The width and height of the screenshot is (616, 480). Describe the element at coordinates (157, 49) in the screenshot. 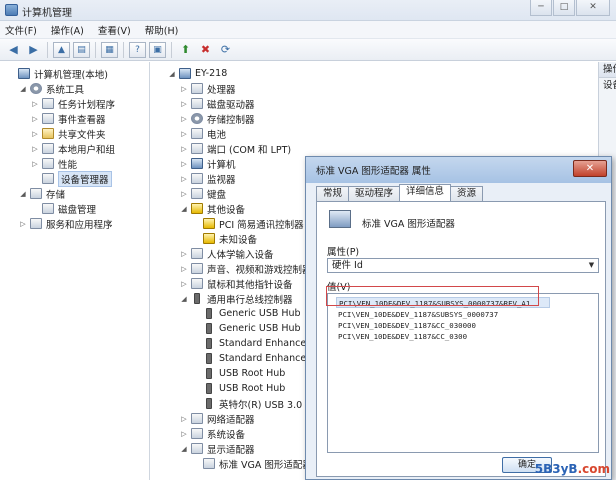

I see `show-hide-icon: ▣` at that location.